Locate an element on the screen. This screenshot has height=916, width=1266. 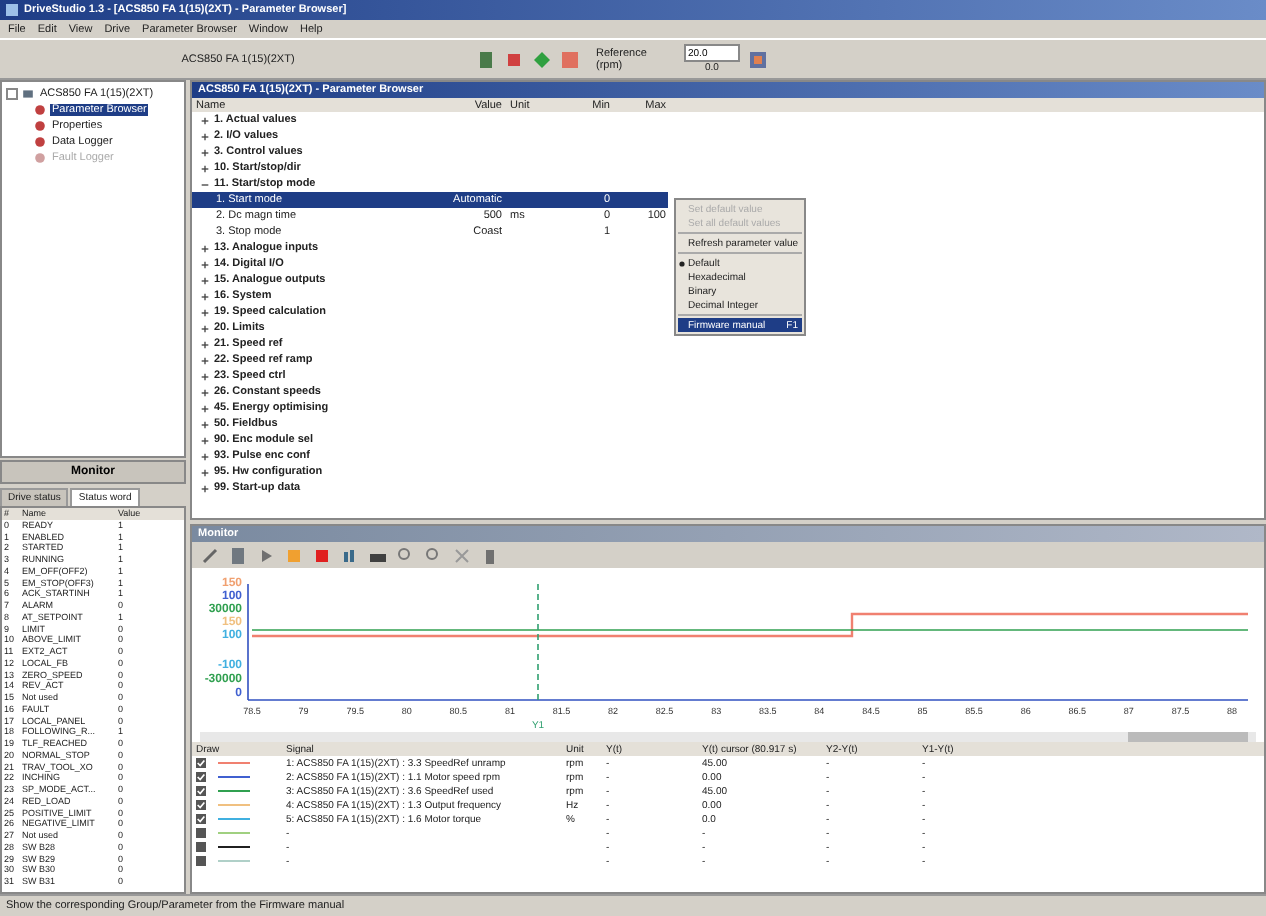
apply-icon is located at coordinates (758, 59).